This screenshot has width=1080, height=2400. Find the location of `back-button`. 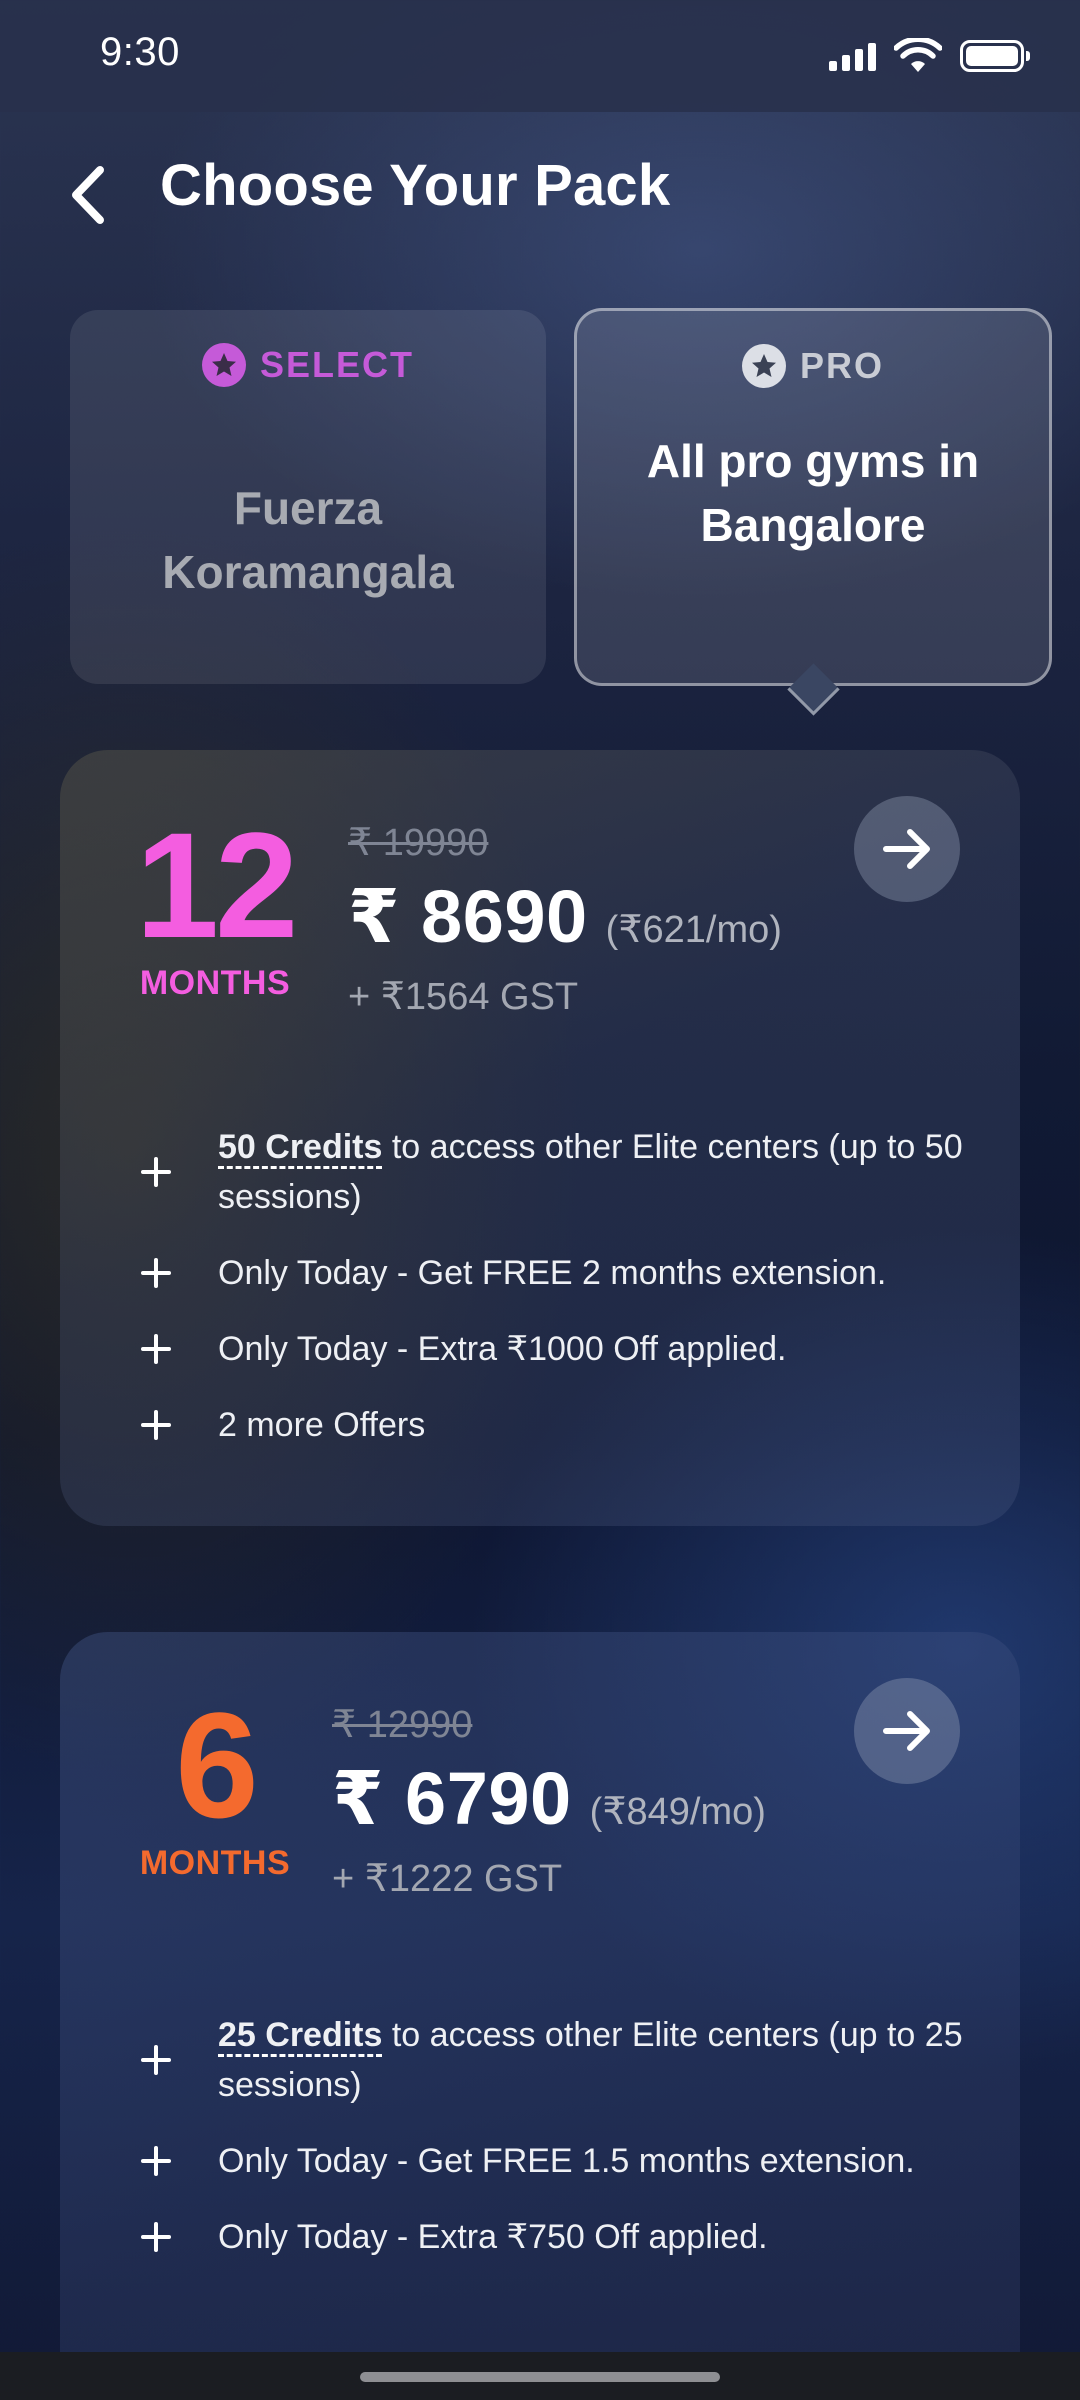

back-button is located at coordinates (89, 195).